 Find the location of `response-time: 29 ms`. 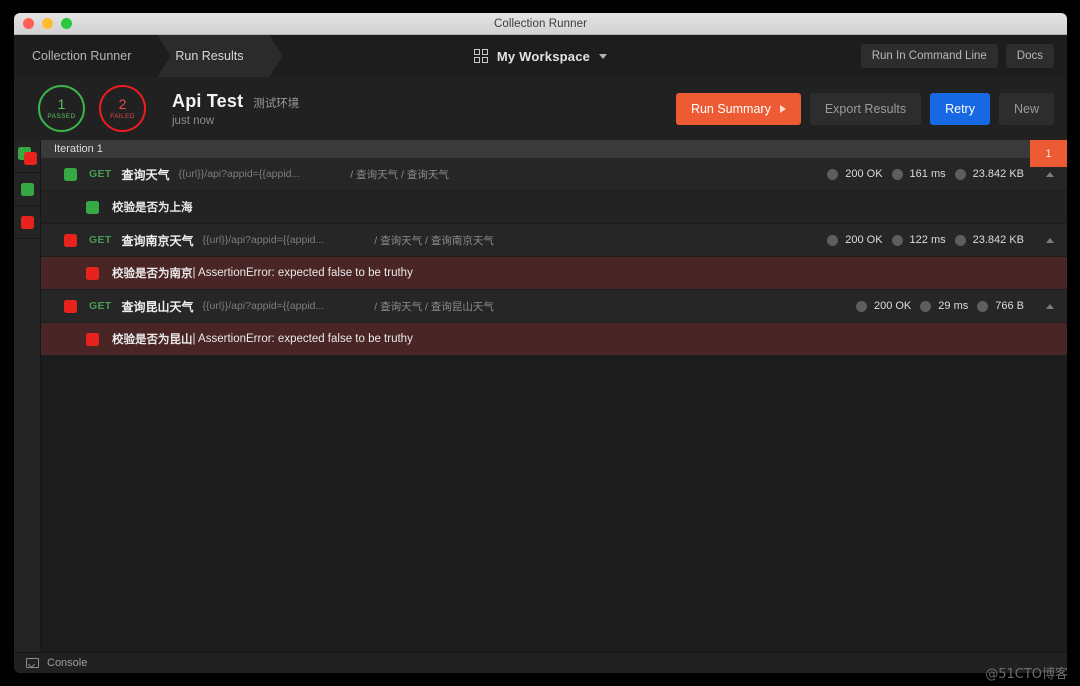

response-time: 29 ms is located at coordinates (953, 306).